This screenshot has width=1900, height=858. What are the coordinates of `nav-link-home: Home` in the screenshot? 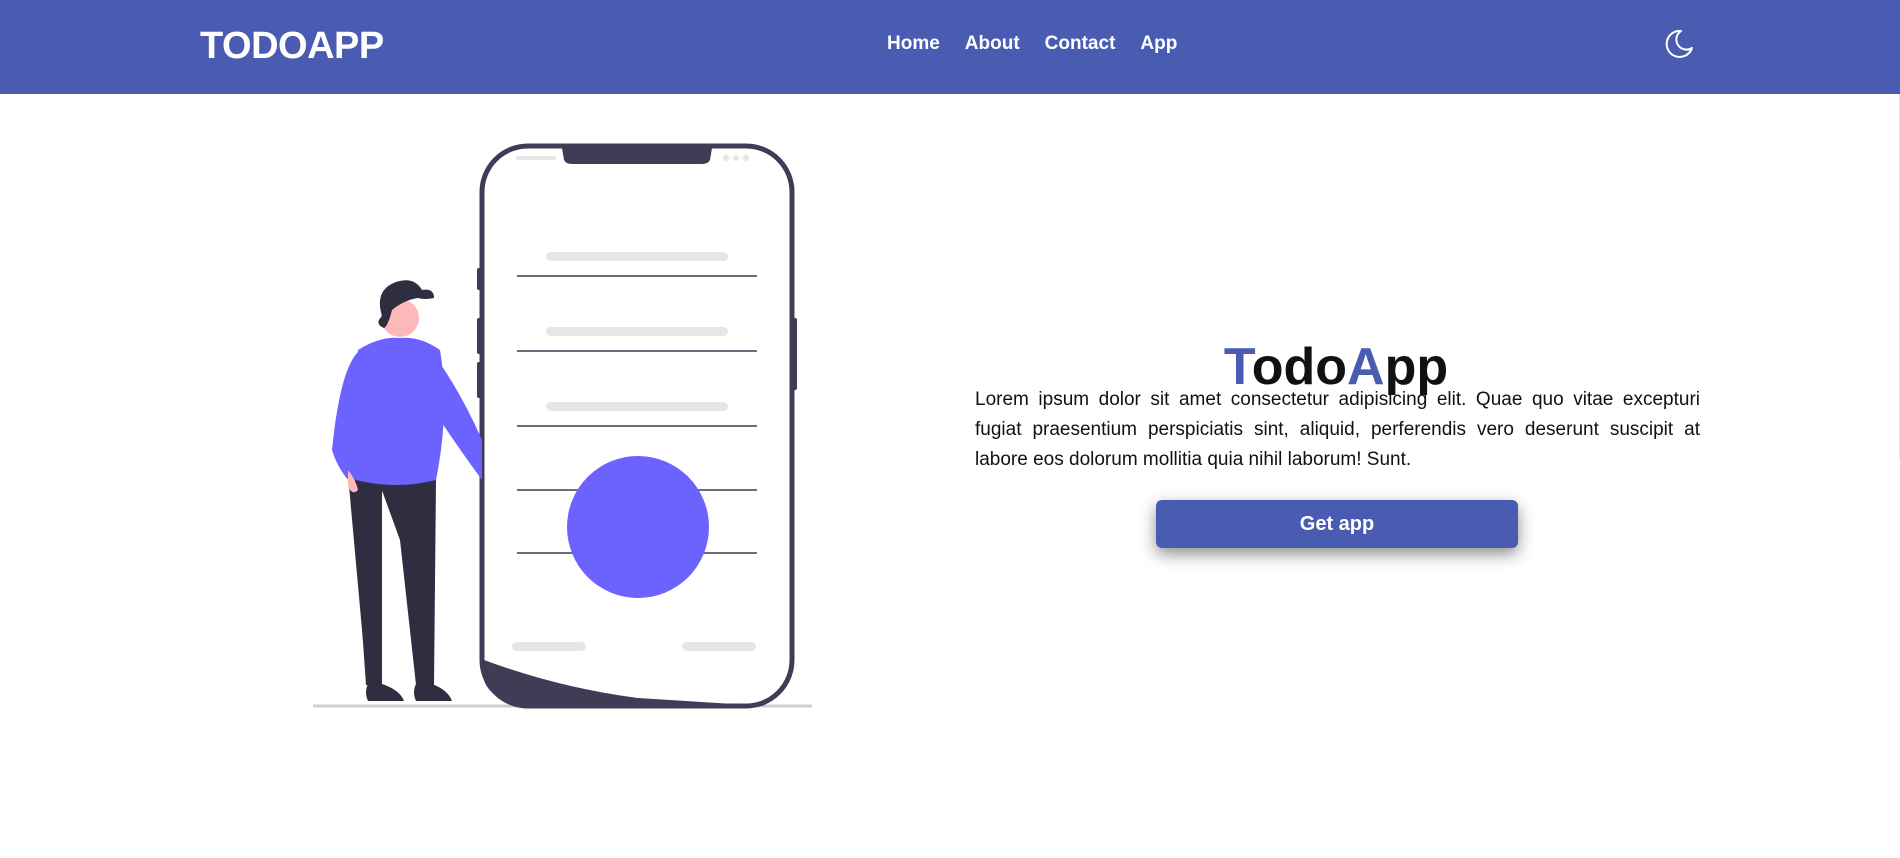 It's located at (913, 44).